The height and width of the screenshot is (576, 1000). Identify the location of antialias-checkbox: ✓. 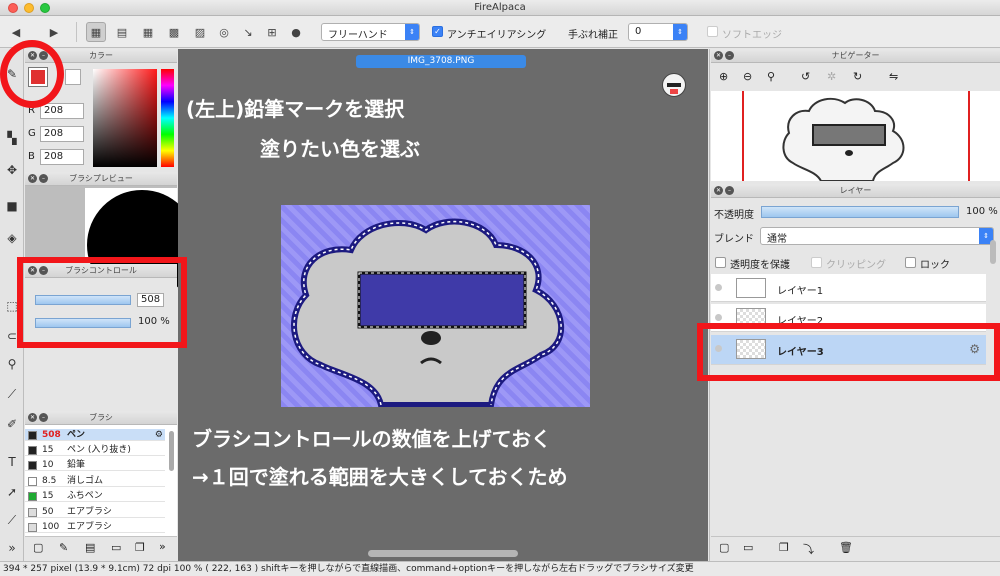
(437, 31).